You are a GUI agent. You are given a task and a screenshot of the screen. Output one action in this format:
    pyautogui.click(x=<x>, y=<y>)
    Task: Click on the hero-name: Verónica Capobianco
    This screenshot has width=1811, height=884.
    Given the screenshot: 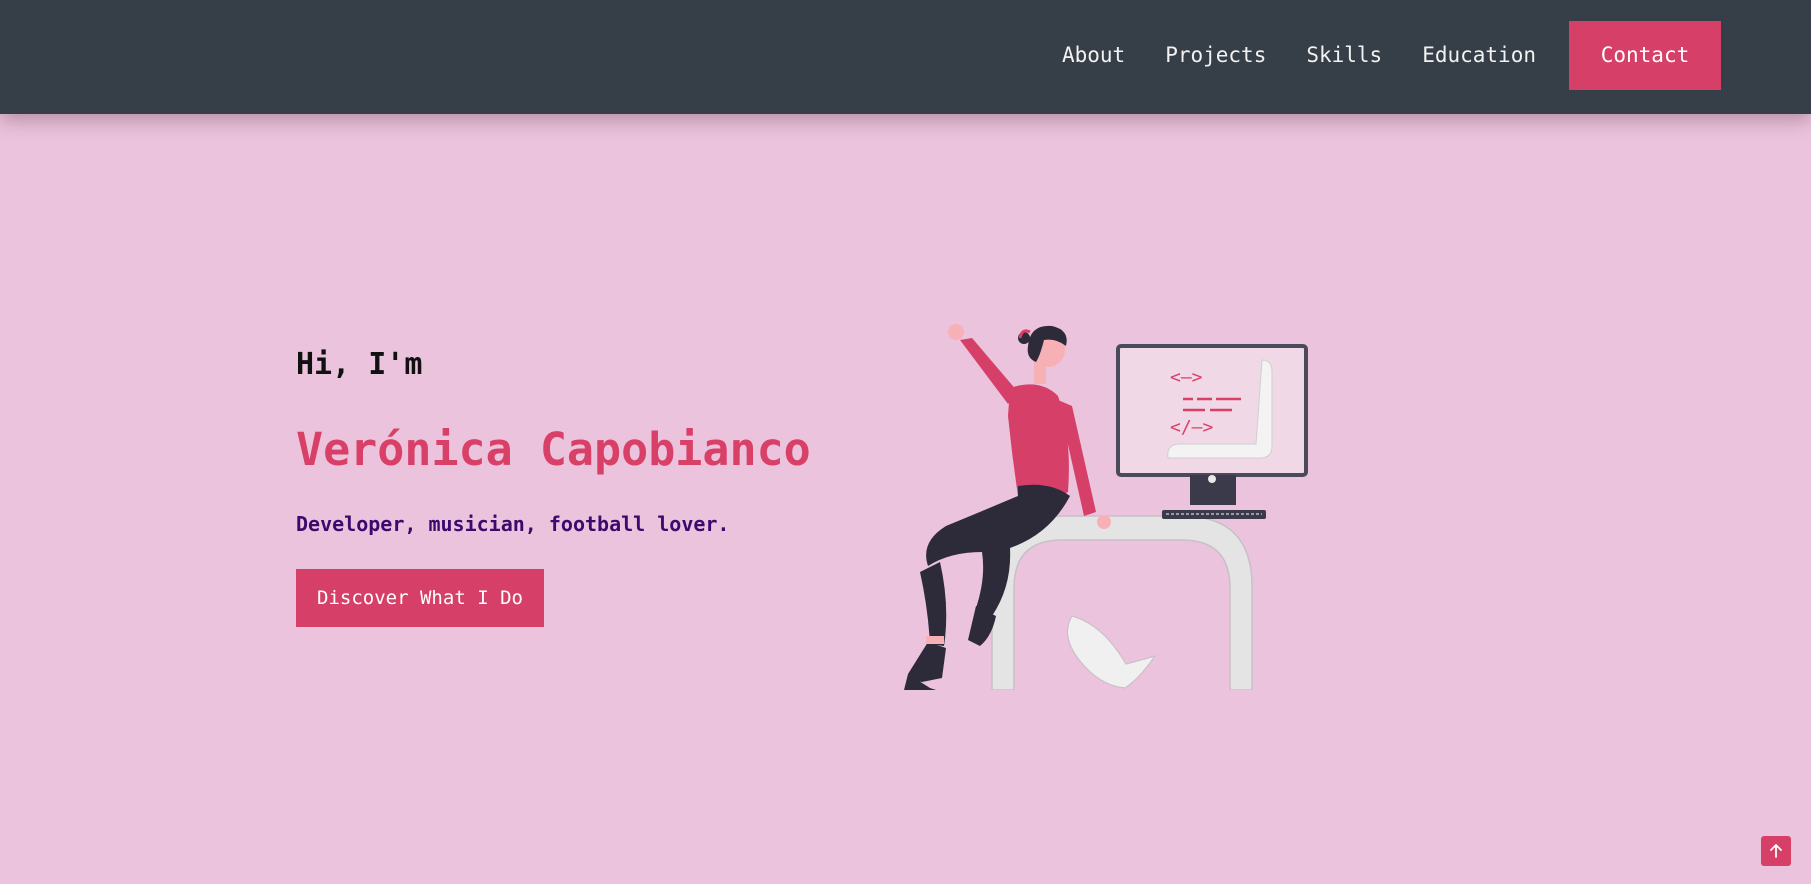 What is the action you would take?
    pyautogui.click(x=553, y=449)
    